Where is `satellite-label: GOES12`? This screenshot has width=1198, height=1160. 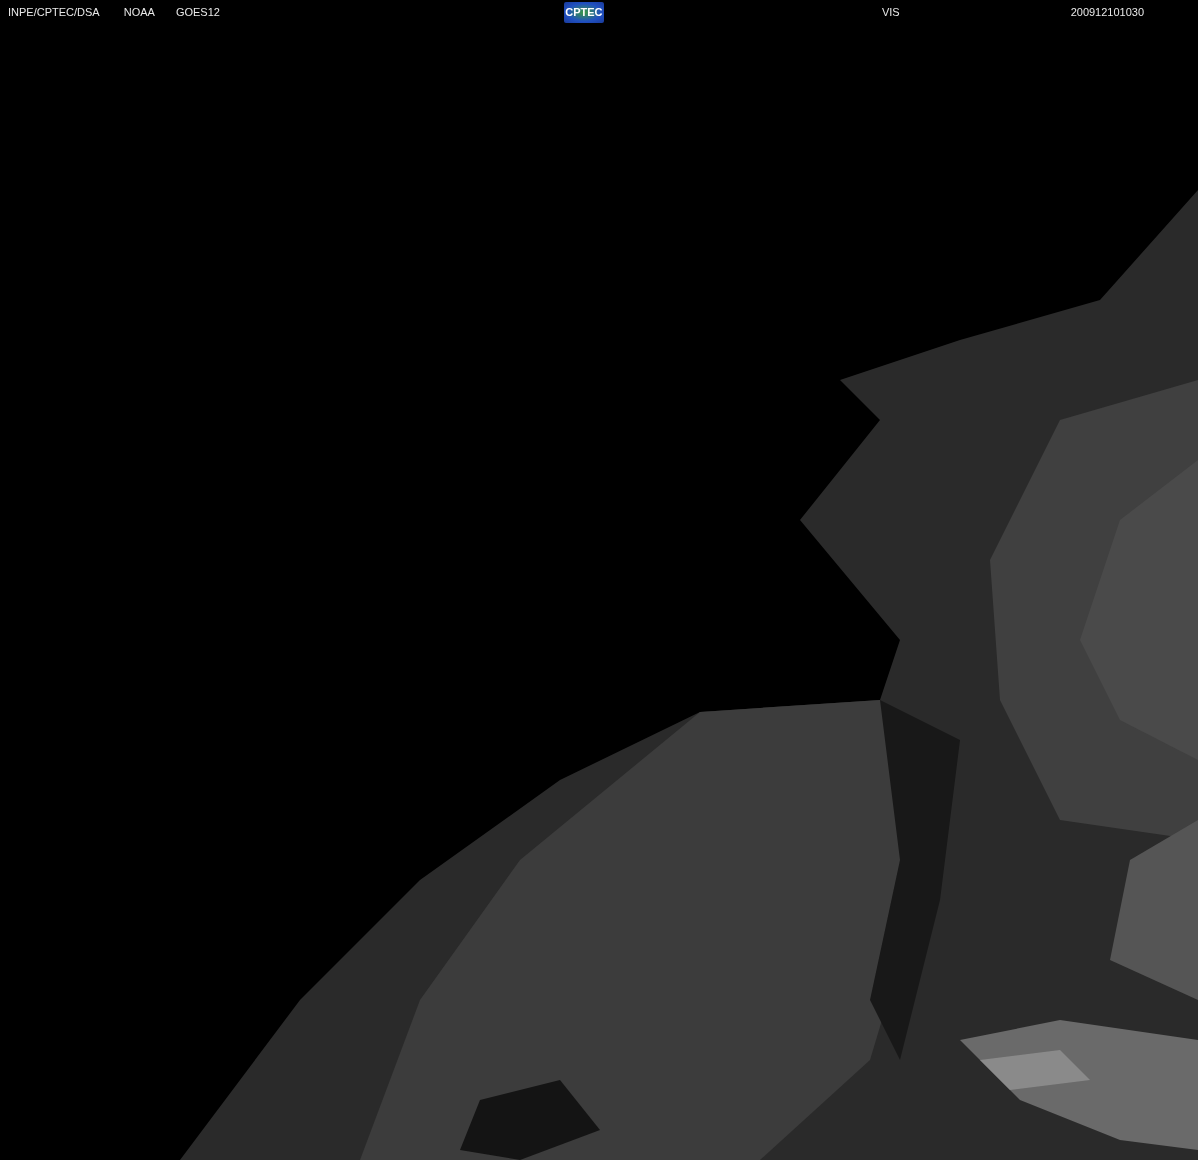
satellite-label: GOES12 is located at coordinates (197, 12).